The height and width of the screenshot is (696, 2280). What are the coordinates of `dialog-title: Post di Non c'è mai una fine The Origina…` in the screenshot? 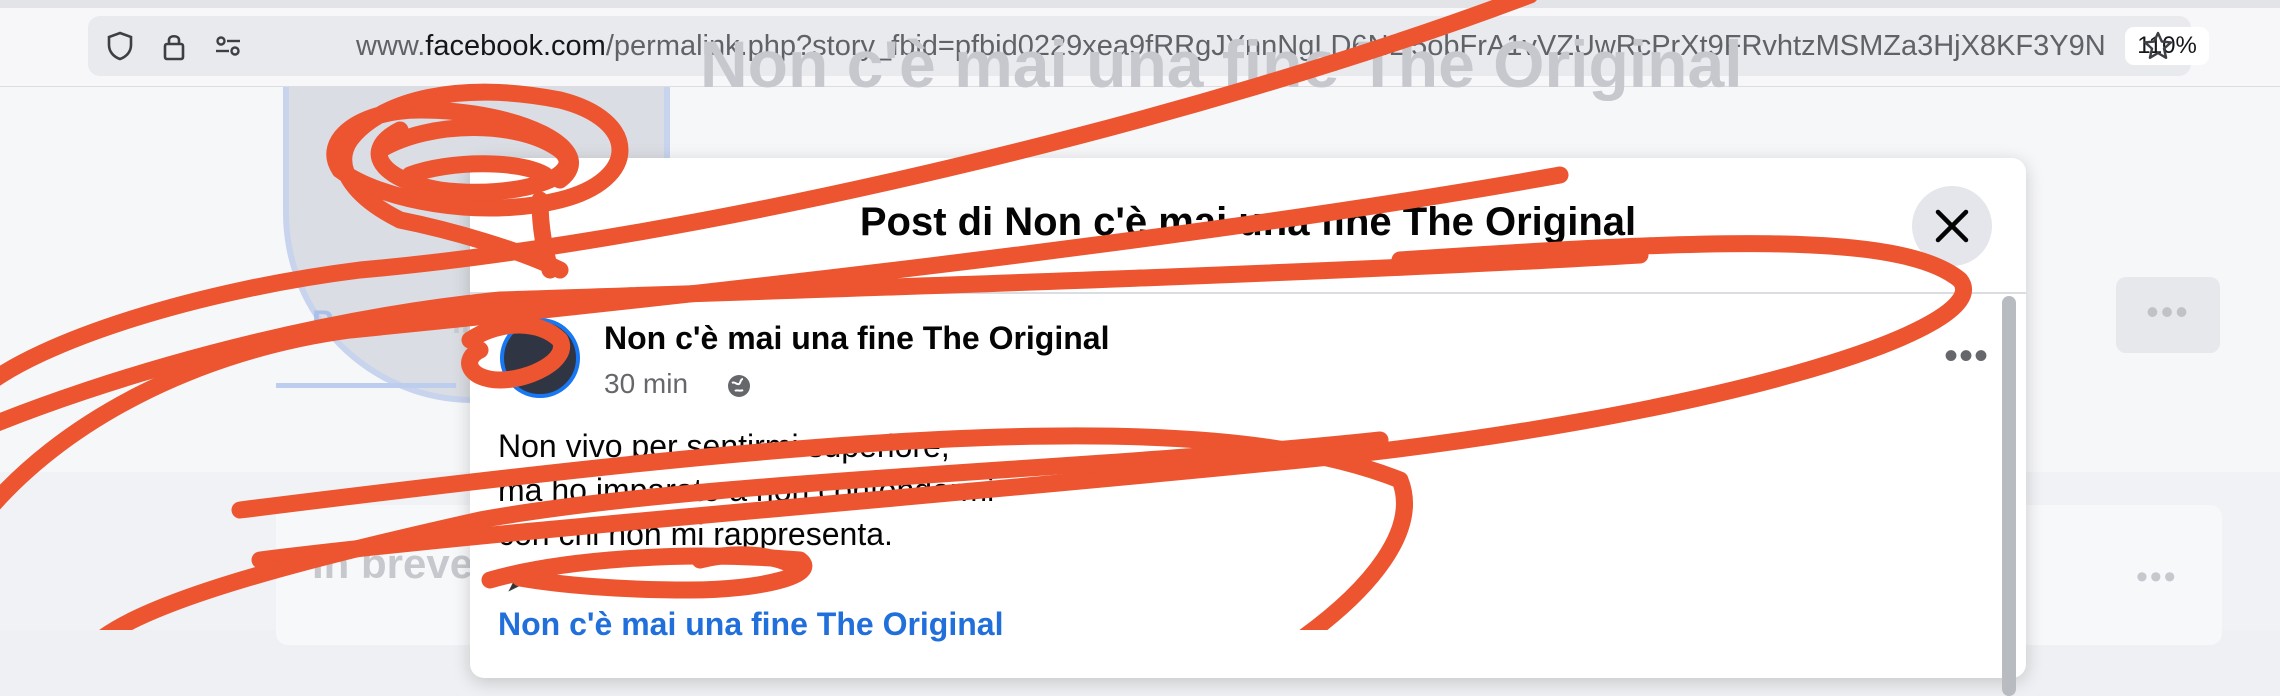 It's located at (1248, 222).